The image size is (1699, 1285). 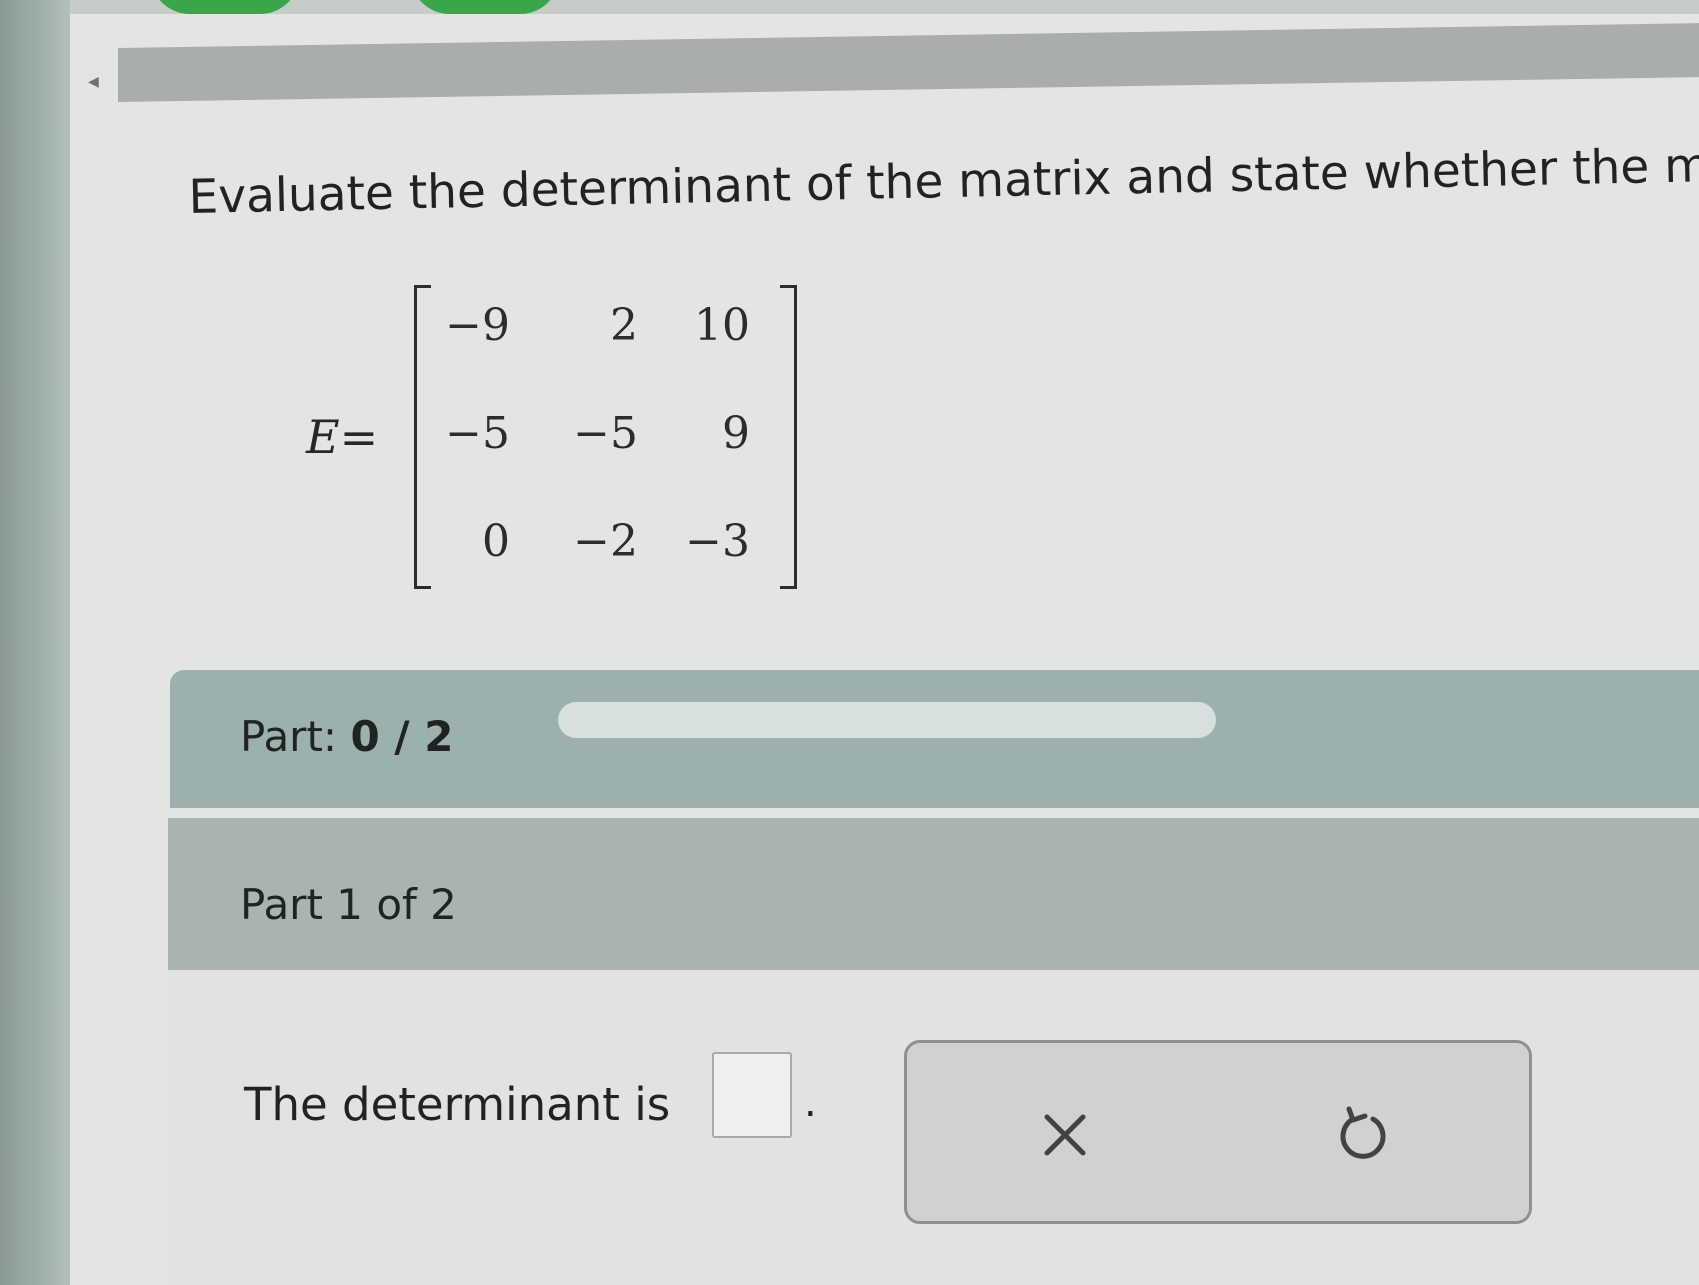 I want to click on undo-icon, so click(x=1363, y=1132).